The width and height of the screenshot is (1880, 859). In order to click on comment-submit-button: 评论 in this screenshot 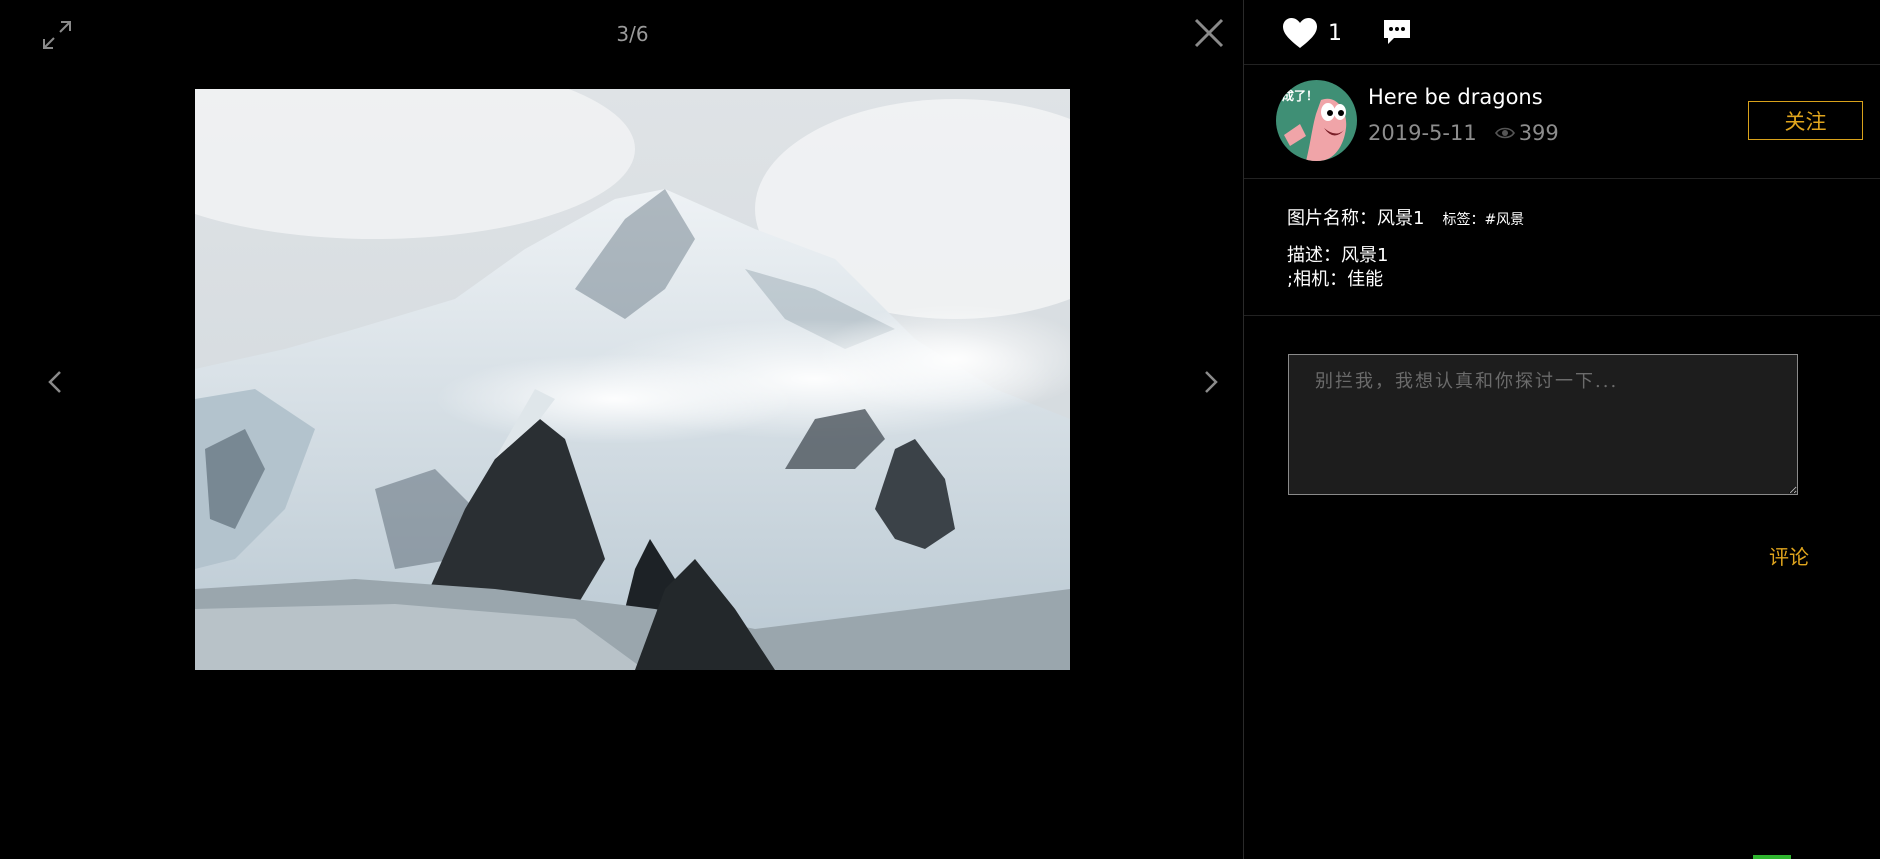, I will do `click(1789, 555)`.